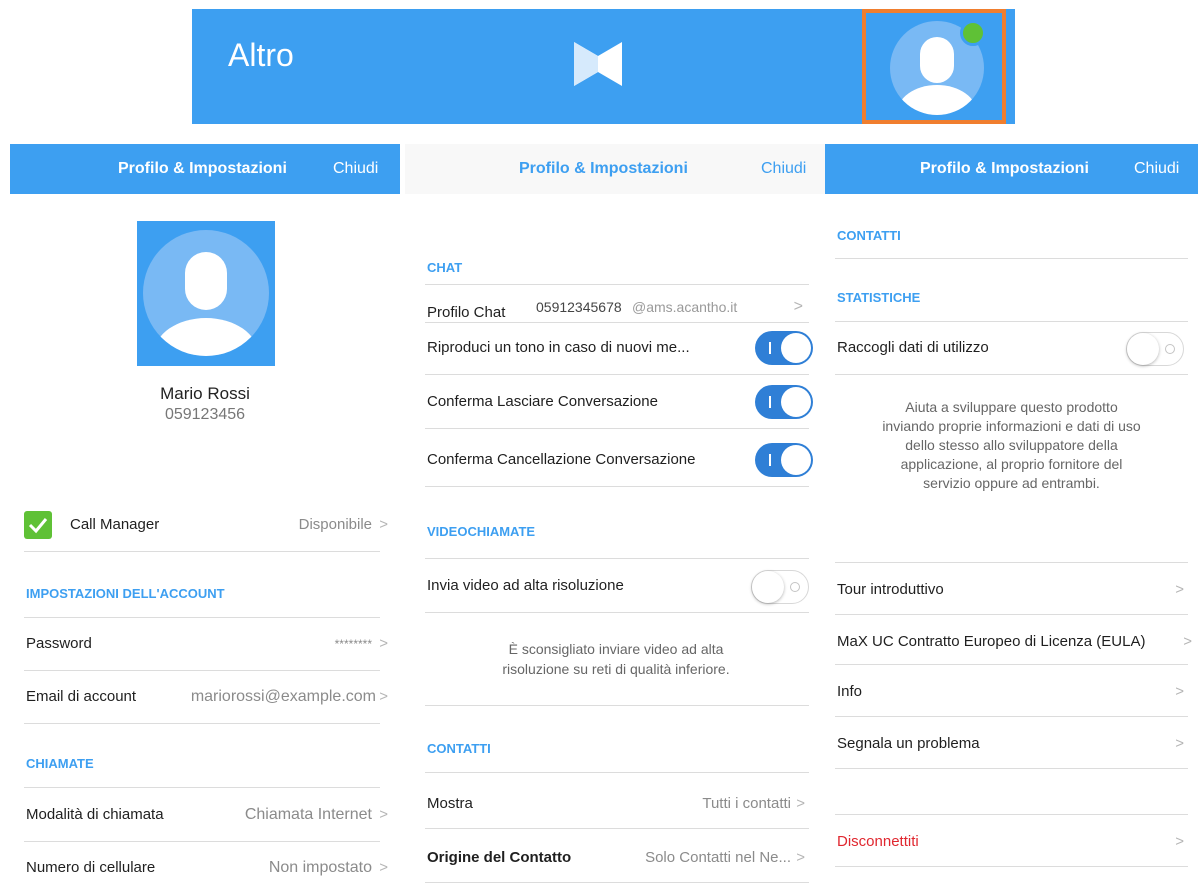  I want to click on call-mode-value: Chiamata Internet, so click(308, 814).